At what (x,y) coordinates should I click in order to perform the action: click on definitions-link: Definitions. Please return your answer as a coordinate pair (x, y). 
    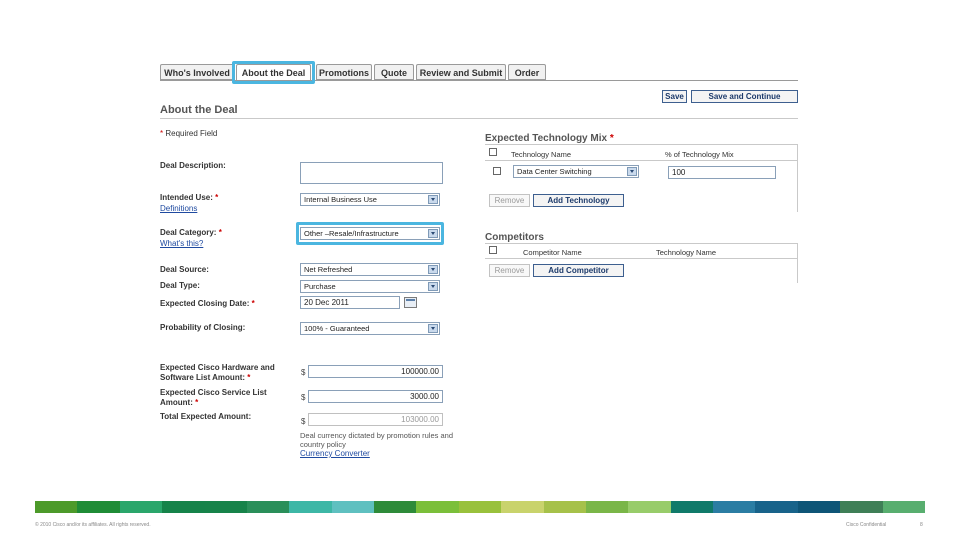
    Looking at the image, I should click on (178, 208).